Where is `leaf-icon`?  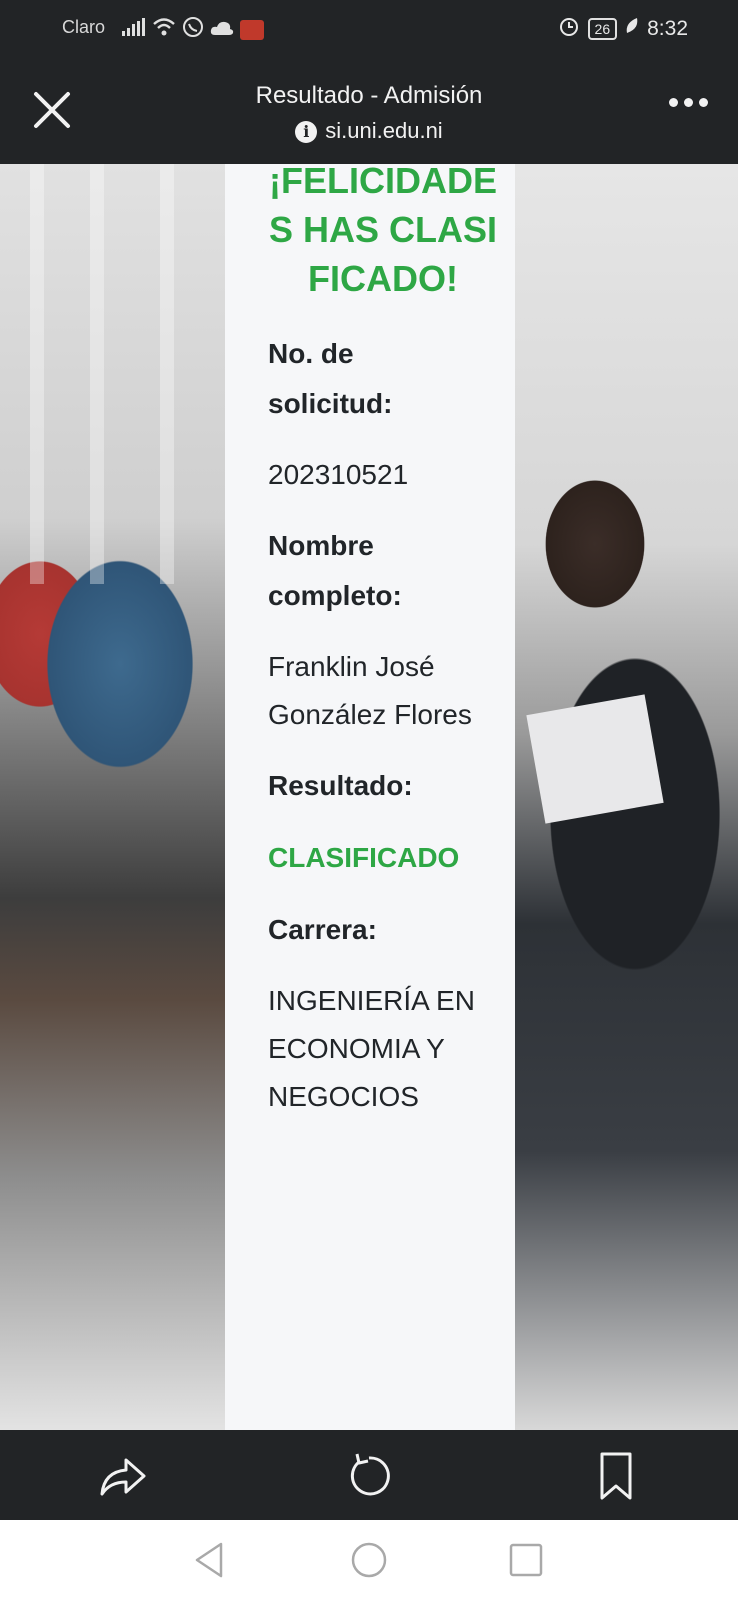
leaf-icon is located at coordinates (632, 28).